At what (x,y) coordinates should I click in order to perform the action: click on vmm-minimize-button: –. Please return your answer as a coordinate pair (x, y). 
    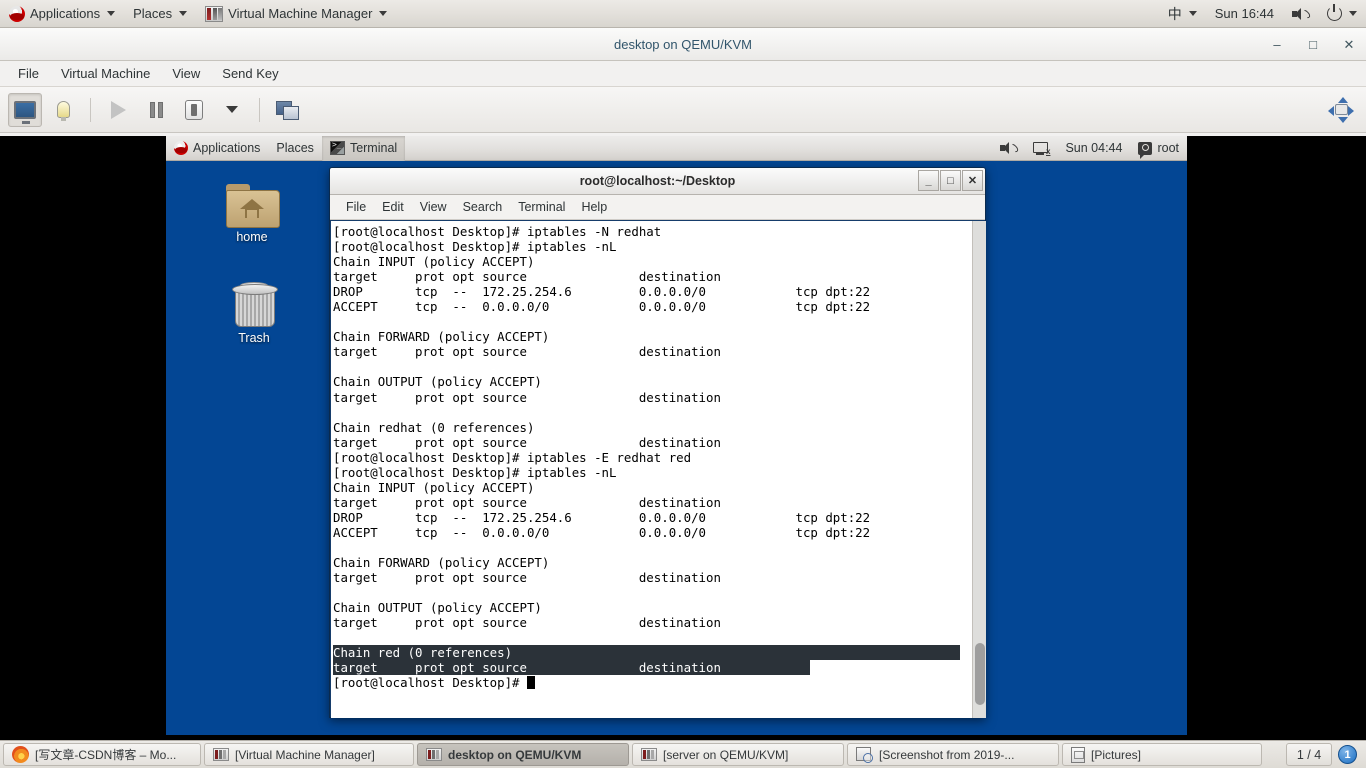
    Looking at the image, I should click on (1277, 45).